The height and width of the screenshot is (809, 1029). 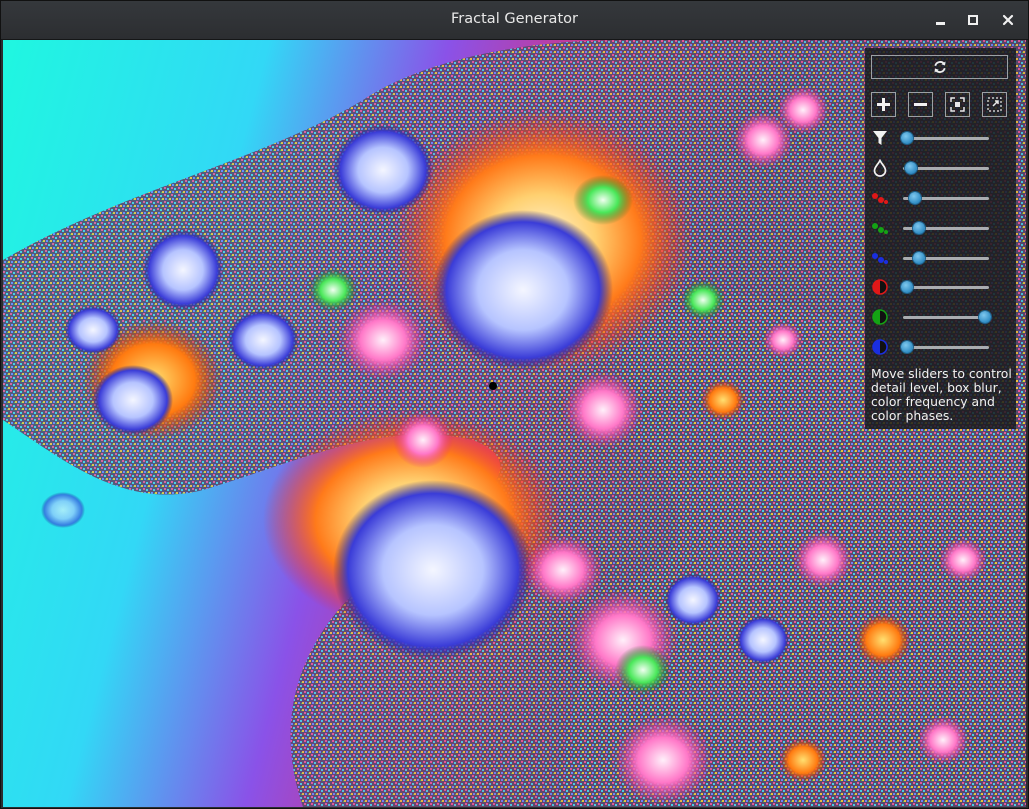 What do you see at coordinates (941, 228) in the screenshot?
I see `green-frequency-slider` at bounding box center [941, 228].